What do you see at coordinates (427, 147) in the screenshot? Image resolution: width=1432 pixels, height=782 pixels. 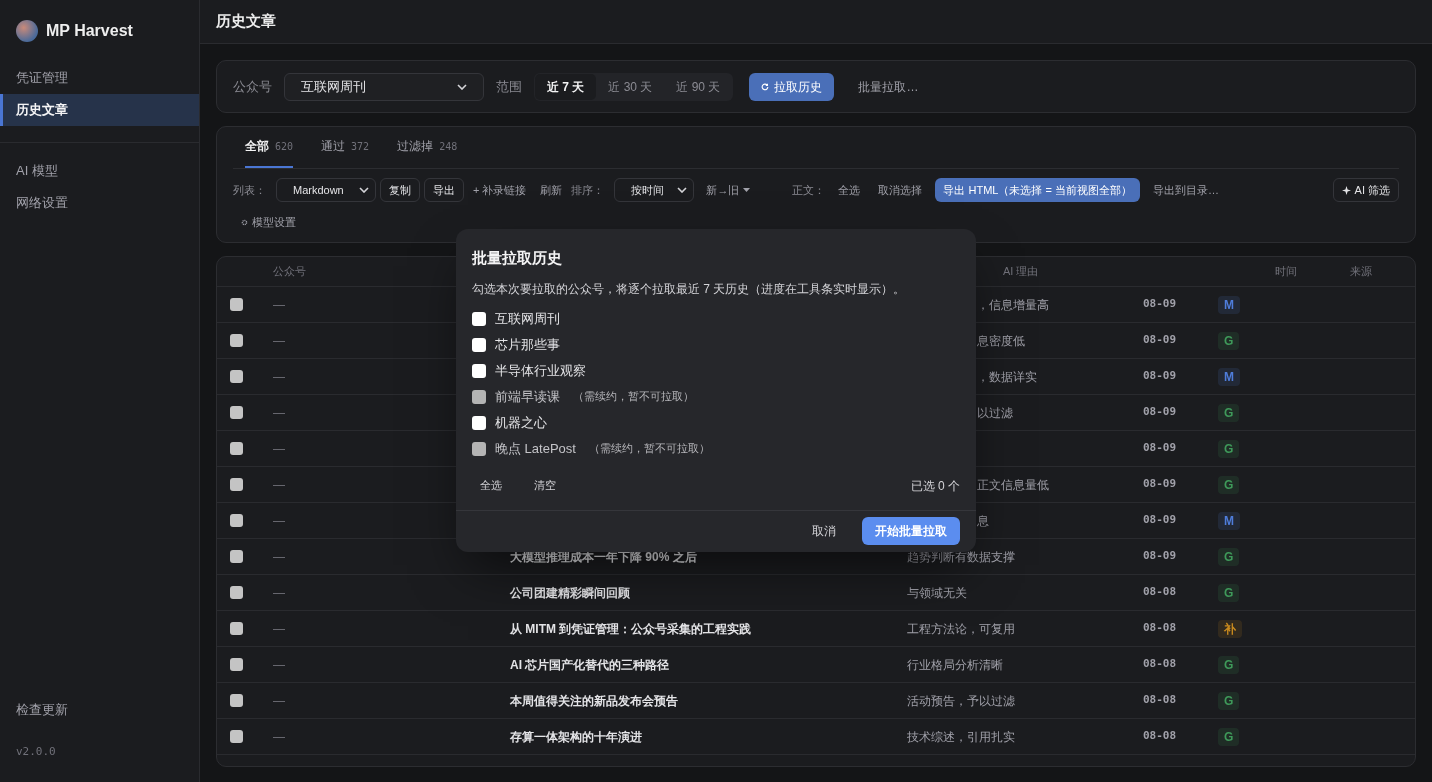 I see `filter-tab: 过滤掉 248` at bounding box center [427, 147].